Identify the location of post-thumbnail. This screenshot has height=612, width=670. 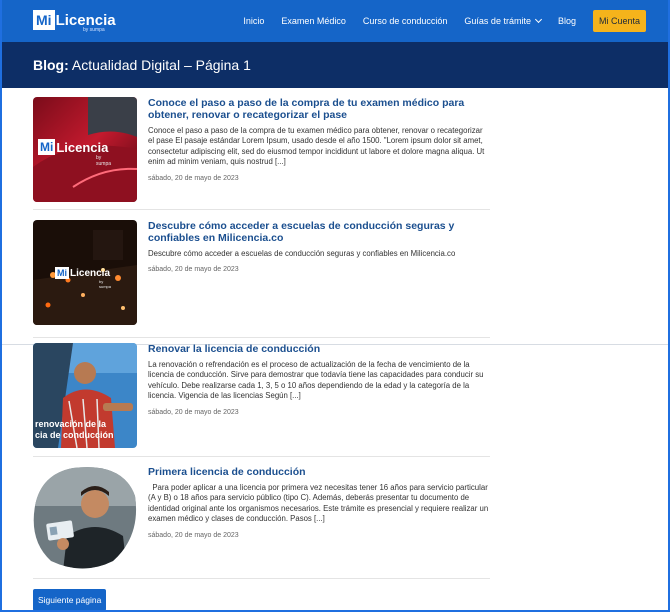
(85, 518).